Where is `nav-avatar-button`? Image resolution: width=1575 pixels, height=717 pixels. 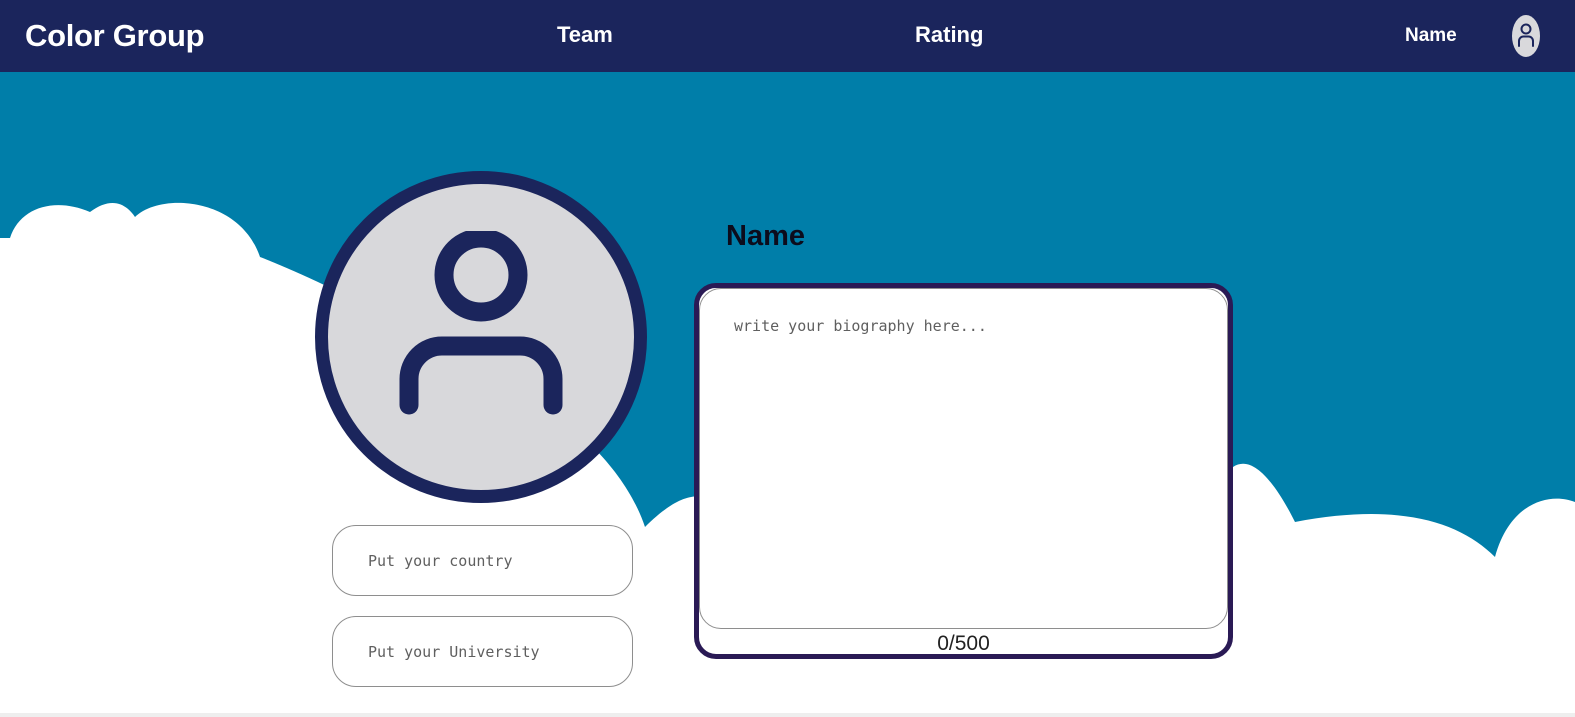
nav-avatar-button is located at coordinates (1526, 36).